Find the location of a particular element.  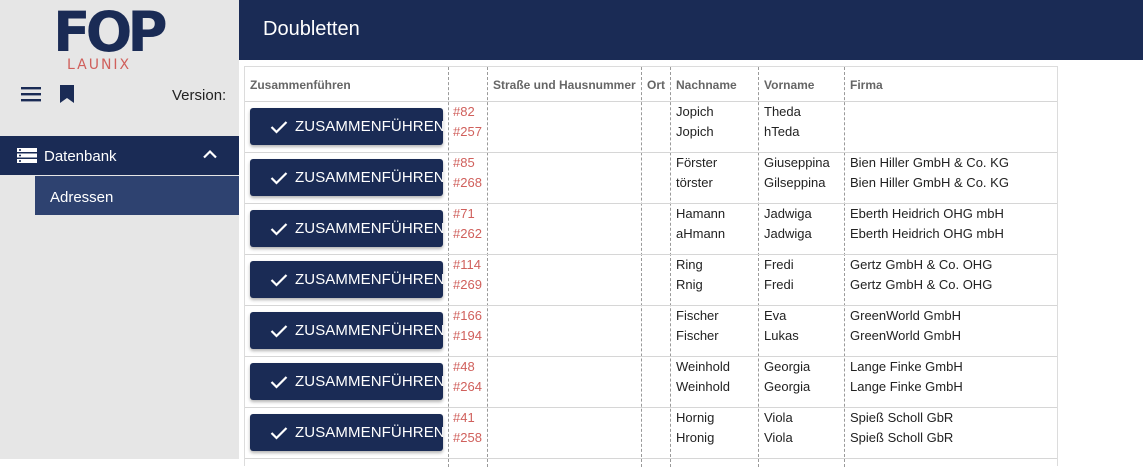

record-id-link: #262 is located at coordinates (467, 234).